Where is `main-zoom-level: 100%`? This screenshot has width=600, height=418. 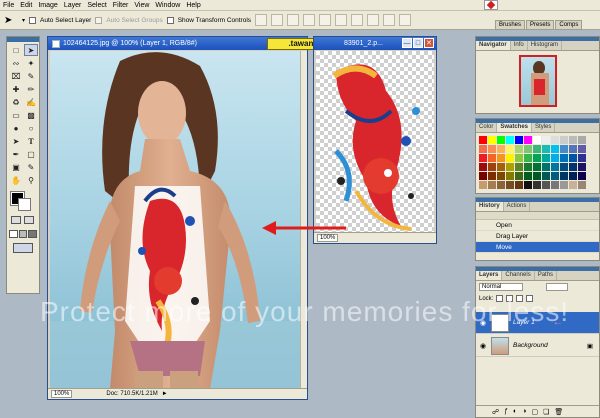
main-zoom-level: 100% is located at coordinates (62, 394).